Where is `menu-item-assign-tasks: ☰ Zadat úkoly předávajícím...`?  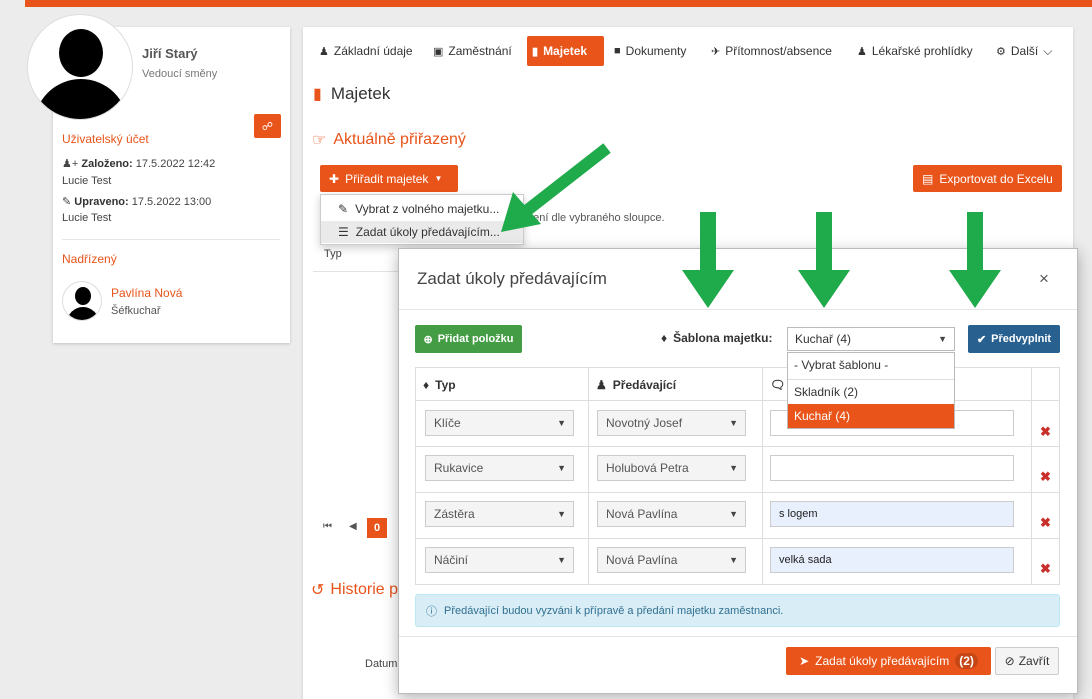 menu-item-assign-tasks: ☰ Zadat úkoly předávajícím... is located at coordinates (422, 232).